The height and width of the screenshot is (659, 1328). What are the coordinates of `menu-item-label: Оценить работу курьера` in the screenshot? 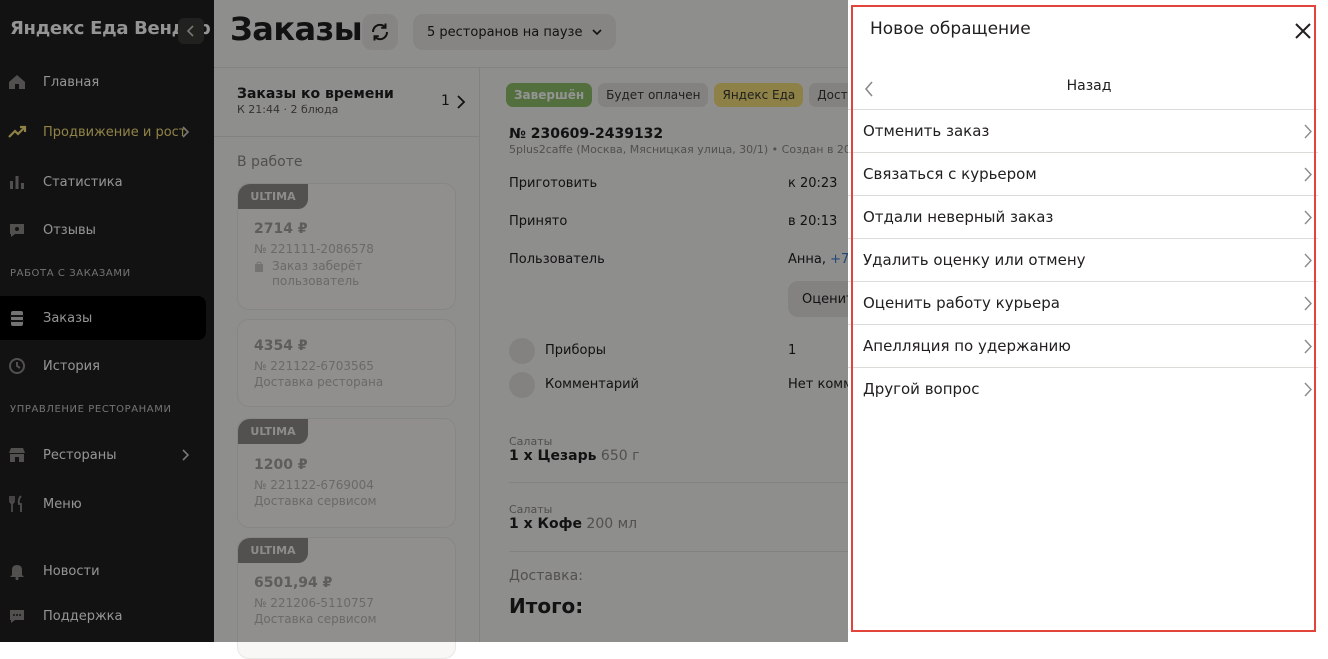 It's located at (961, 303).